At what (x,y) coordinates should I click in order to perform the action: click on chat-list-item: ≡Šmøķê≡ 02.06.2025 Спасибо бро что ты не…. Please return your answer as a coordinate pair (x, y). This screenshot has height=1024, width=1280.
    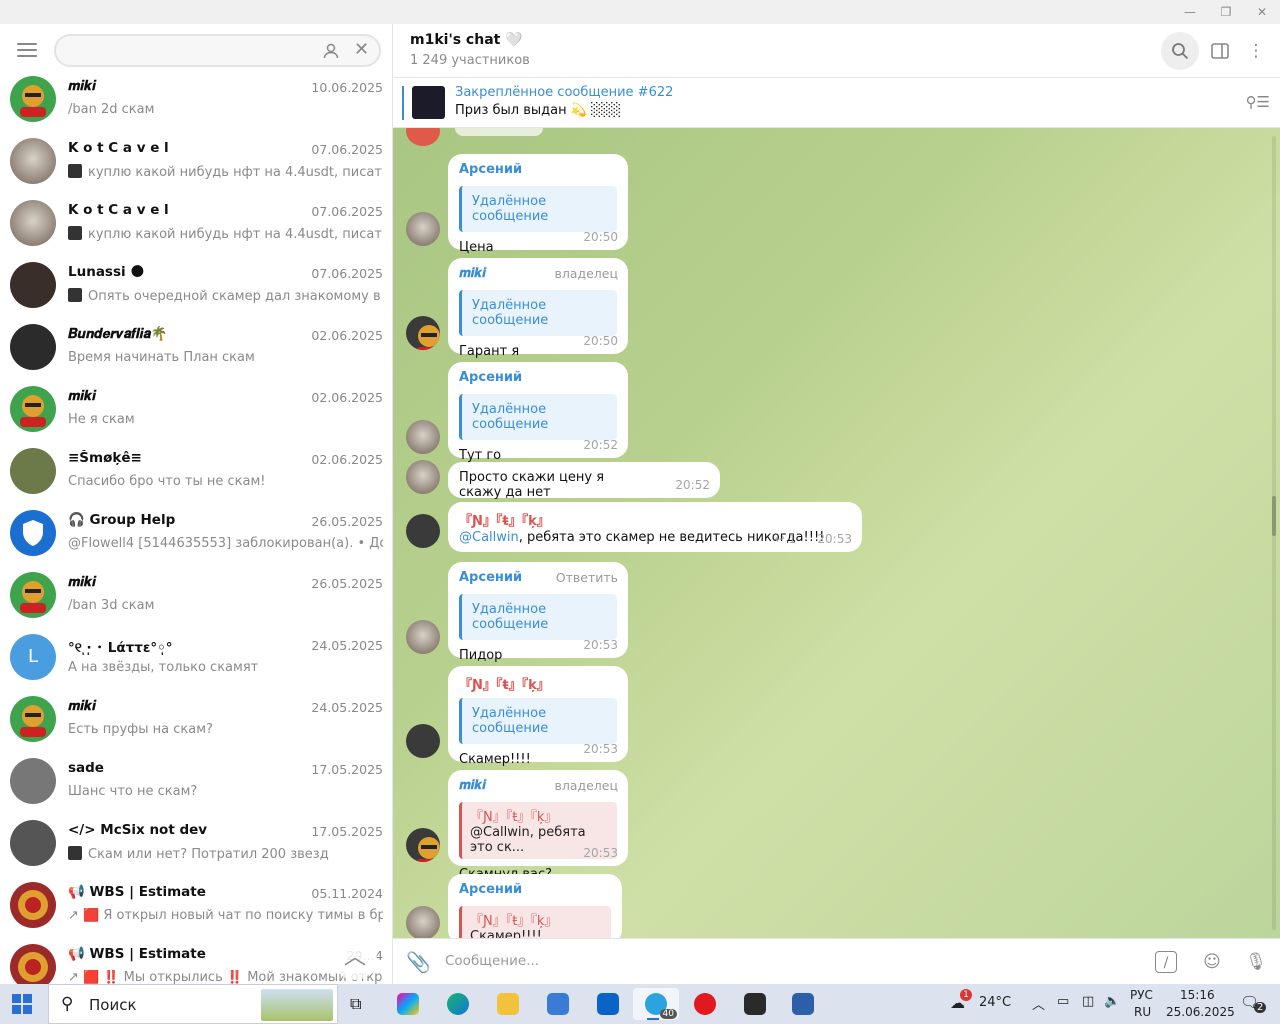
    Looking at the image, I should click on (196, 479).